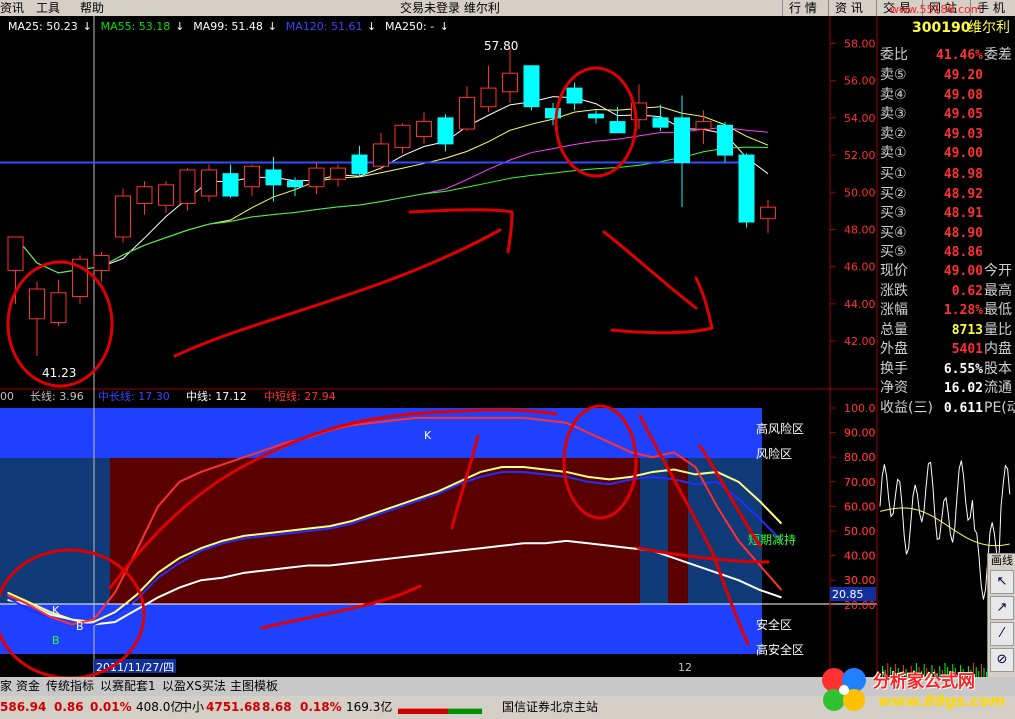  What do you see at coordinates (893, 213) in the screenshot?
I see `bid-row-label: 买③` at bounding box center [893, 213].